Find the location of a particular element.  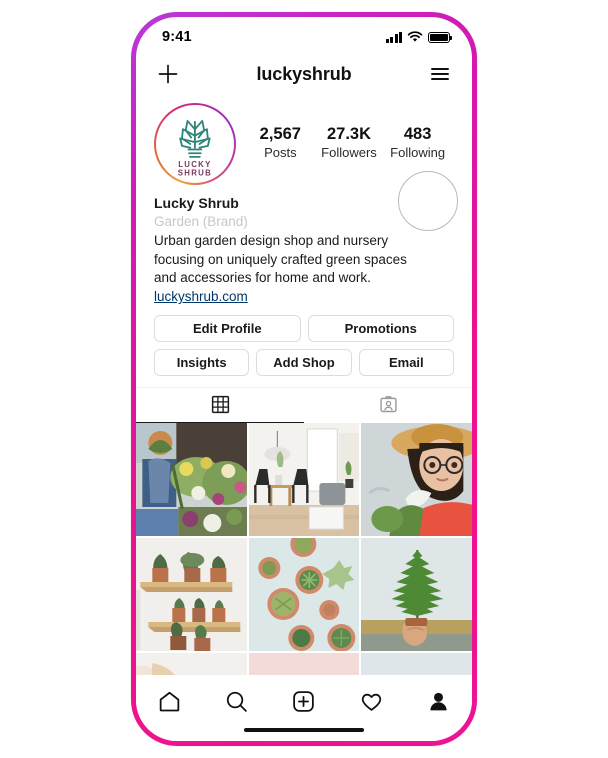

action-button-row-1: Edit Profile Promotions is located at coordinates (304, 325).